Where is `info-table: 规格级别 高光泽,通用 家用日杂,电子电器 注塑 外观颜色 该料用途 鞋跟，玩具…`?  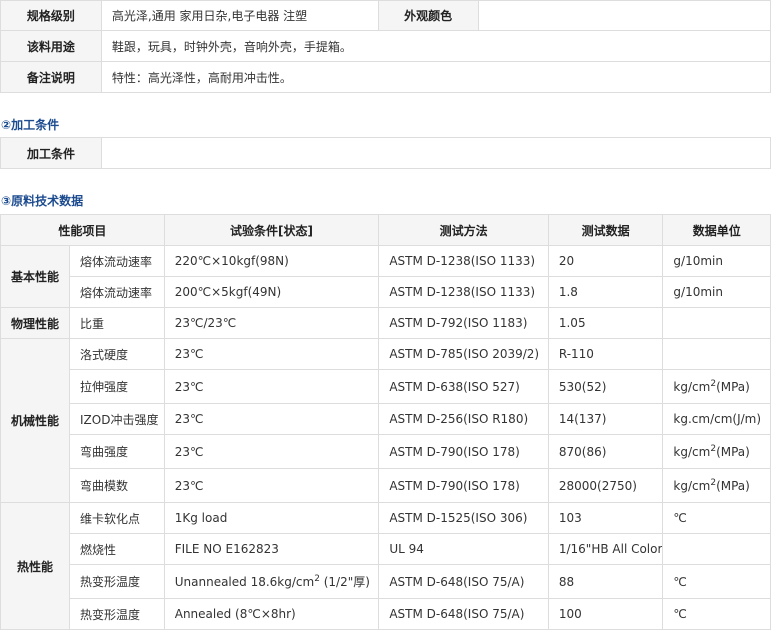 info-table: 规格级别 高光泽,通用 家用日杂,电子电器 注塑 外观颜色 该料用途 鞋跟，玩具… is located at coordinates (385, 46).